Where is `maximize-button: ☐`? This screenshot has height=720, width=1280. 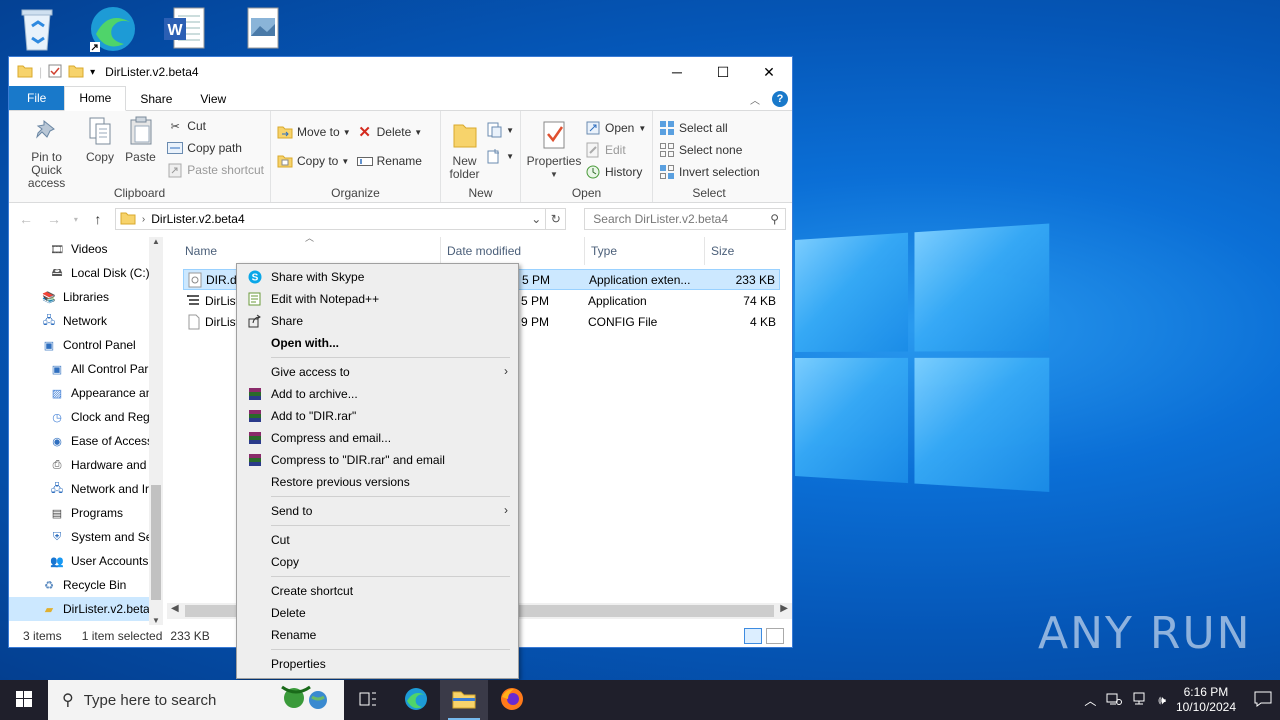
maximize-button: ☐ is located at coordinates (723, 72).